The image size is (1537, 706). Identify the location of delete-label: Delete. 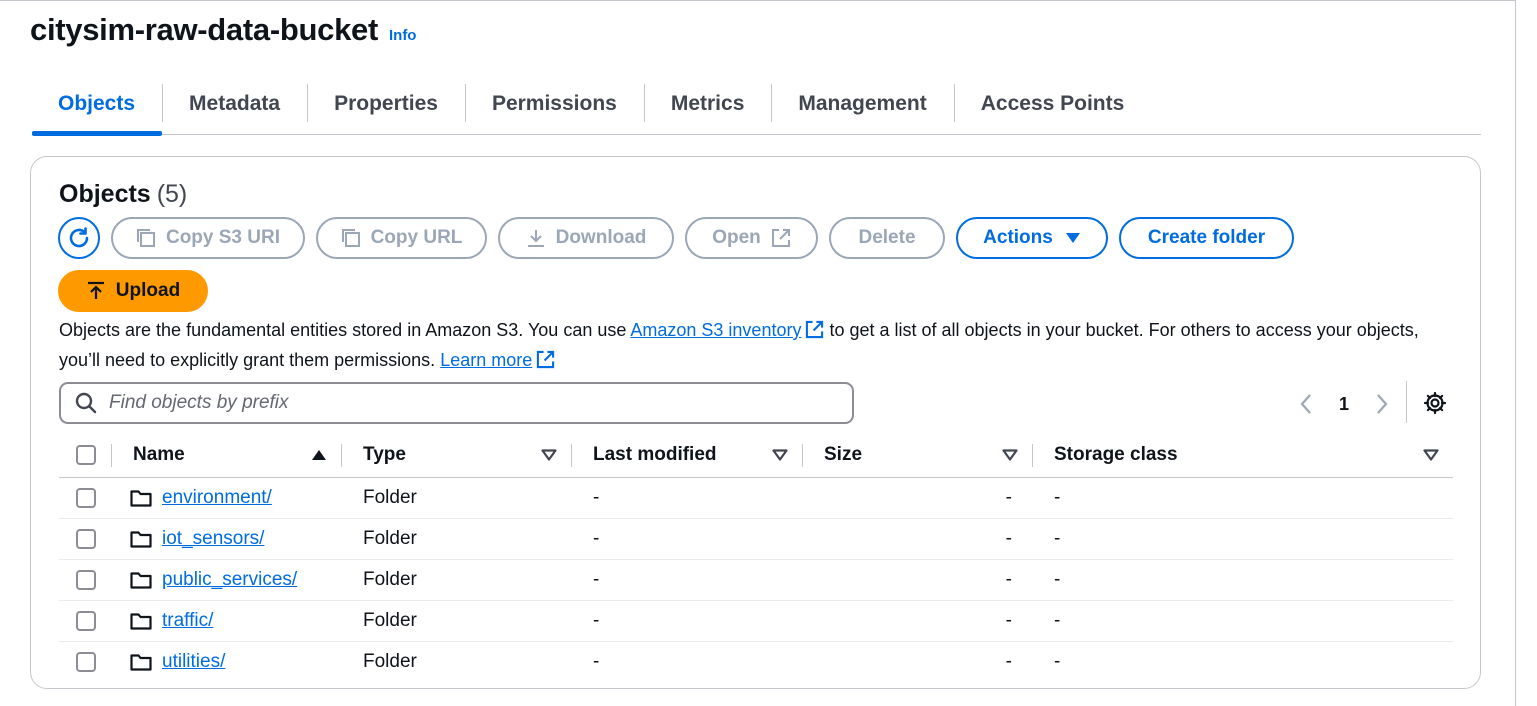
(887, 237).